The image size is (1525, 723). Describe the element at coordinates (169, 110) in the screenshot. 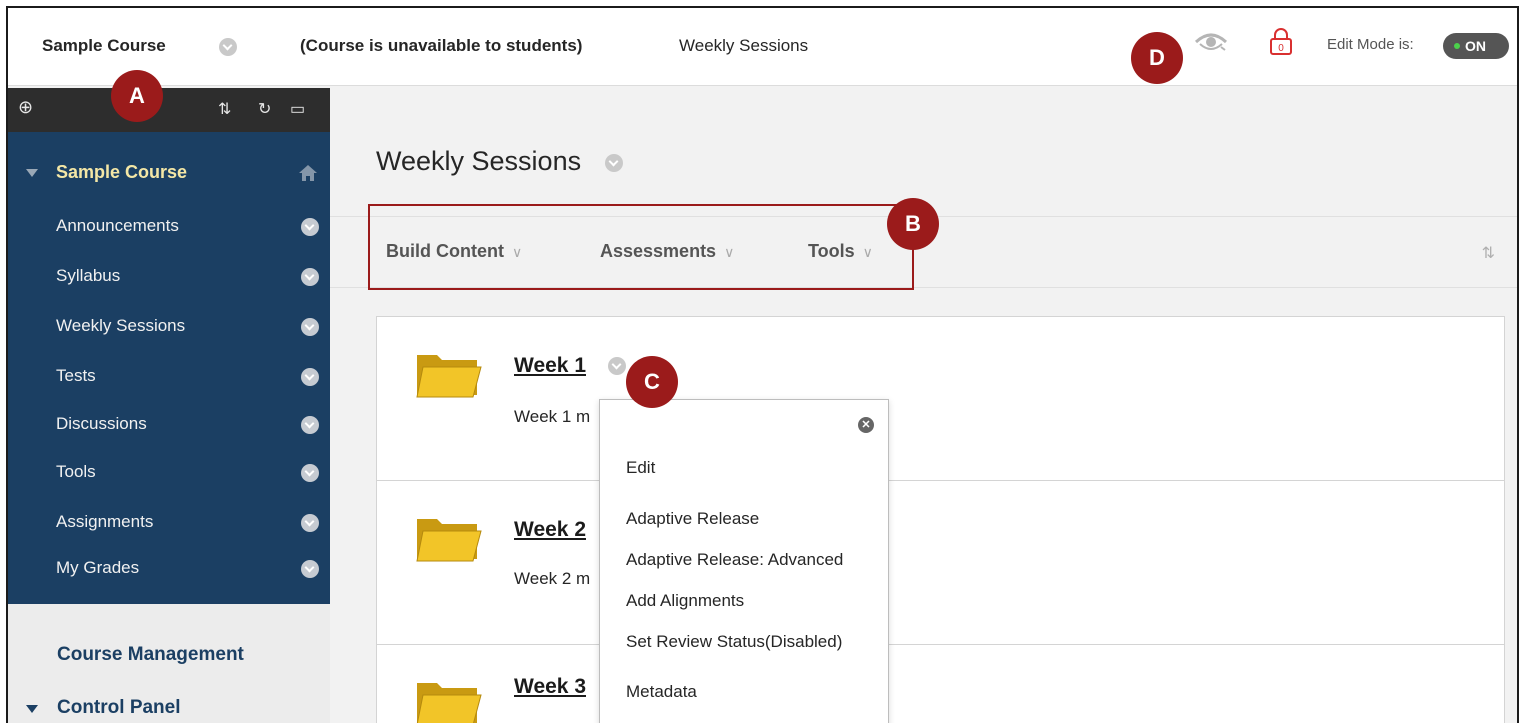

I see `sidebar-toolbar: ⊕ ⇅ ↻ ▭` at that location.